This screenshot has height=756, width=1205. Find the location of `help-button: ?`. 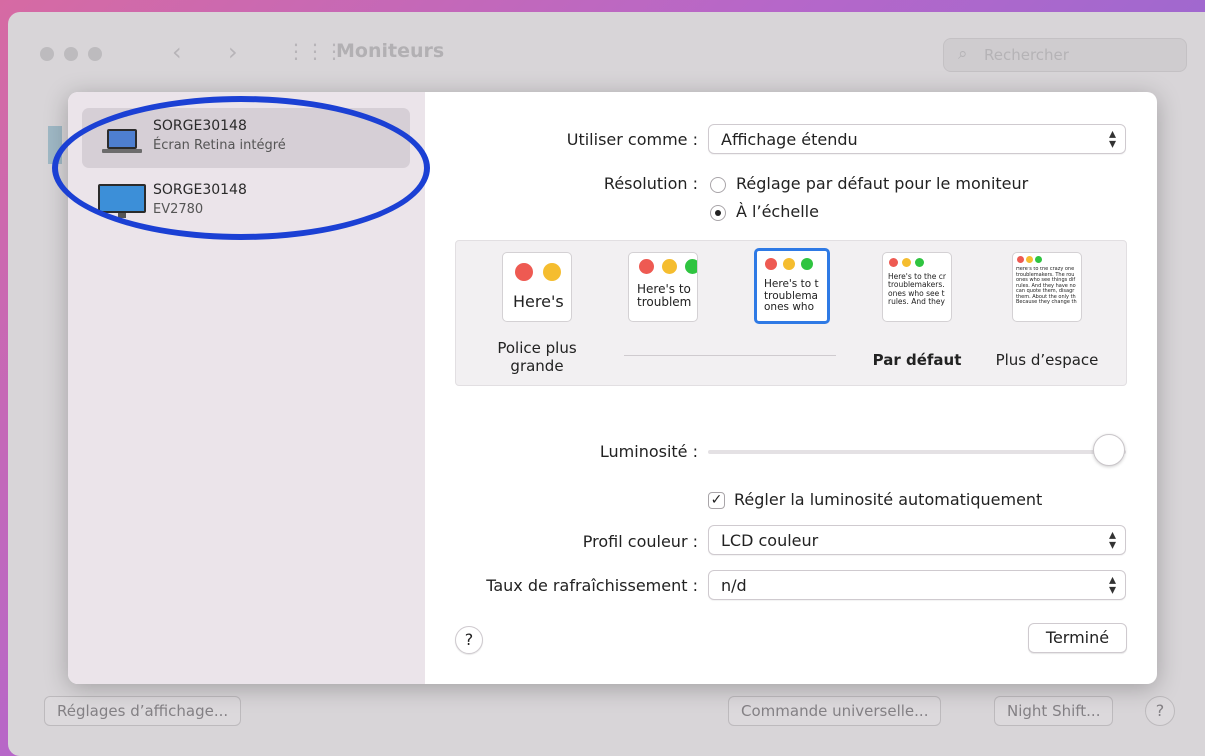

help-button: ? is located at coordinates (469, 640).